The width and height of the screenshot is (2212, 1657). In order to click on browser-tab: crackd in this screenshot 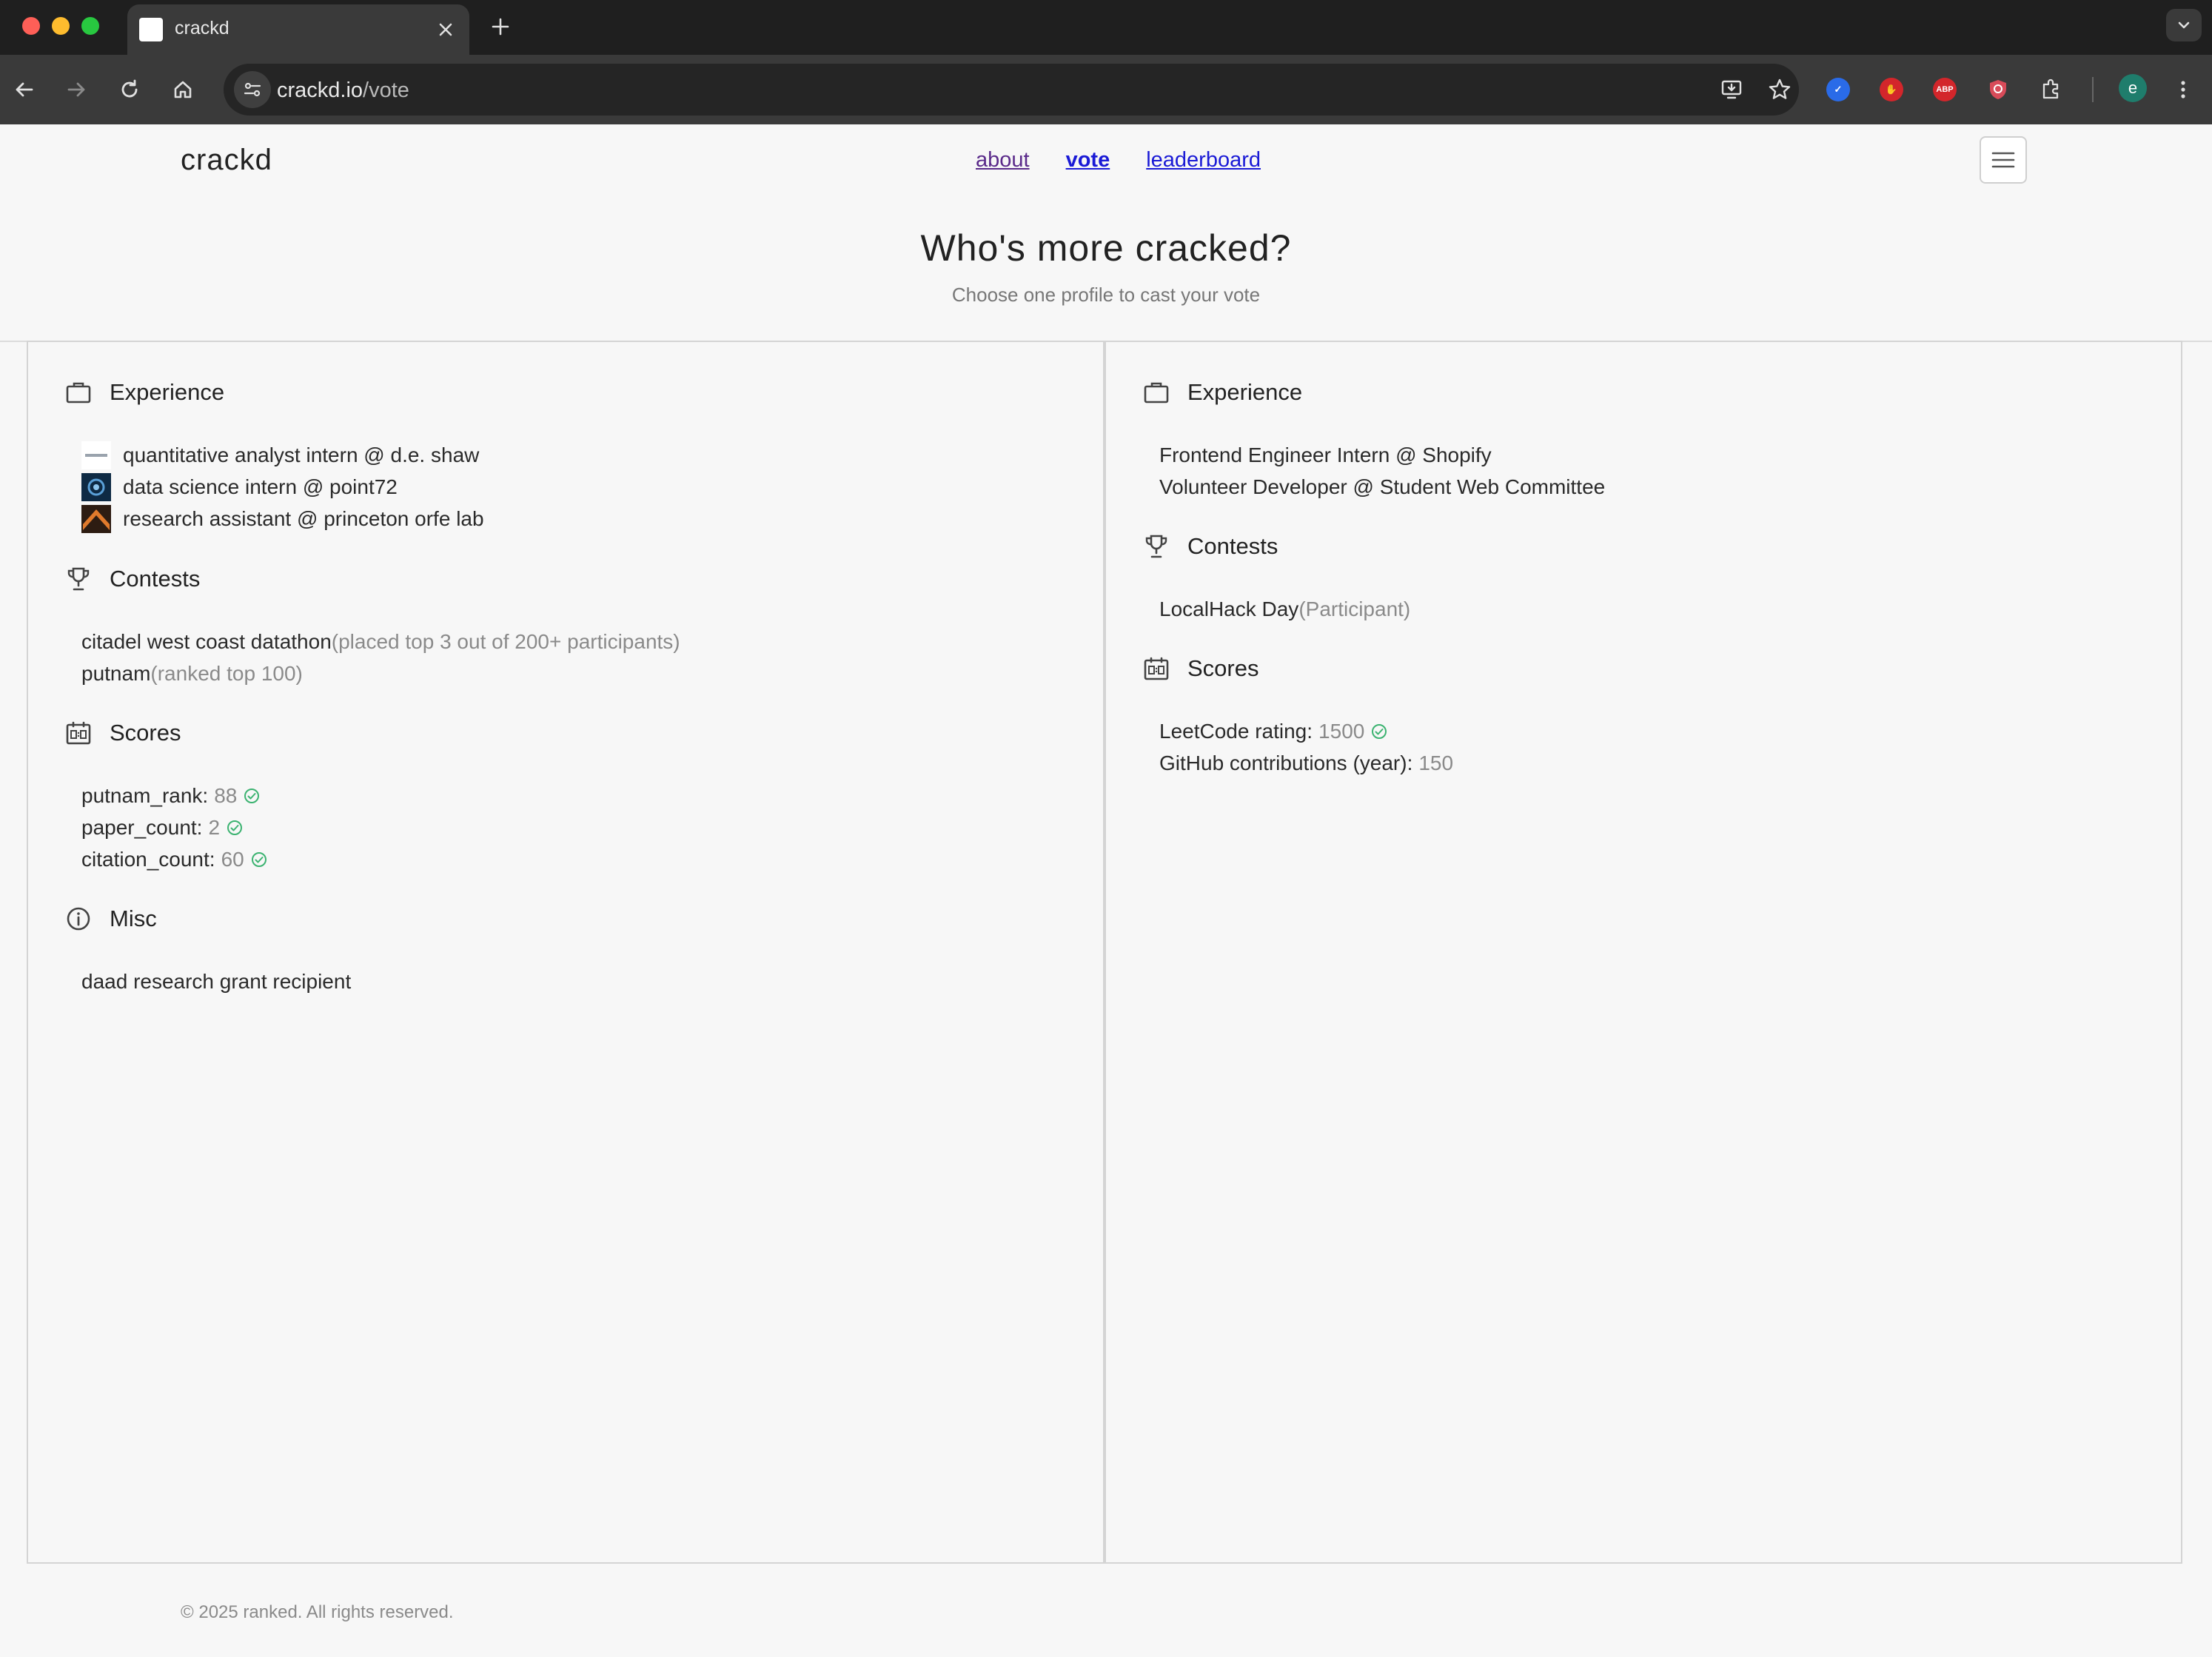, I will do `click(298, 30)`.